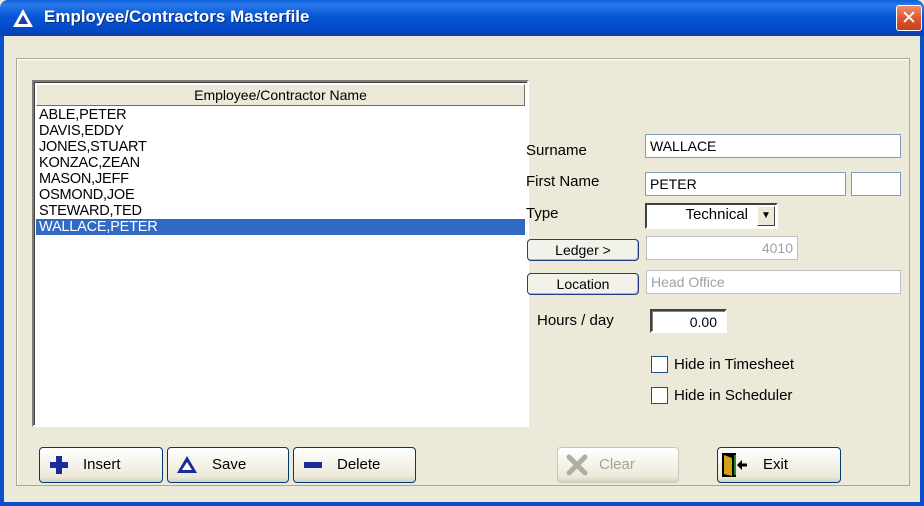 The width and height of the screenshot is (924, 506). What do you see at coordinates (2, 271) in the screenshot?
I see `window-frame-left` at bounding box center [2, 271].